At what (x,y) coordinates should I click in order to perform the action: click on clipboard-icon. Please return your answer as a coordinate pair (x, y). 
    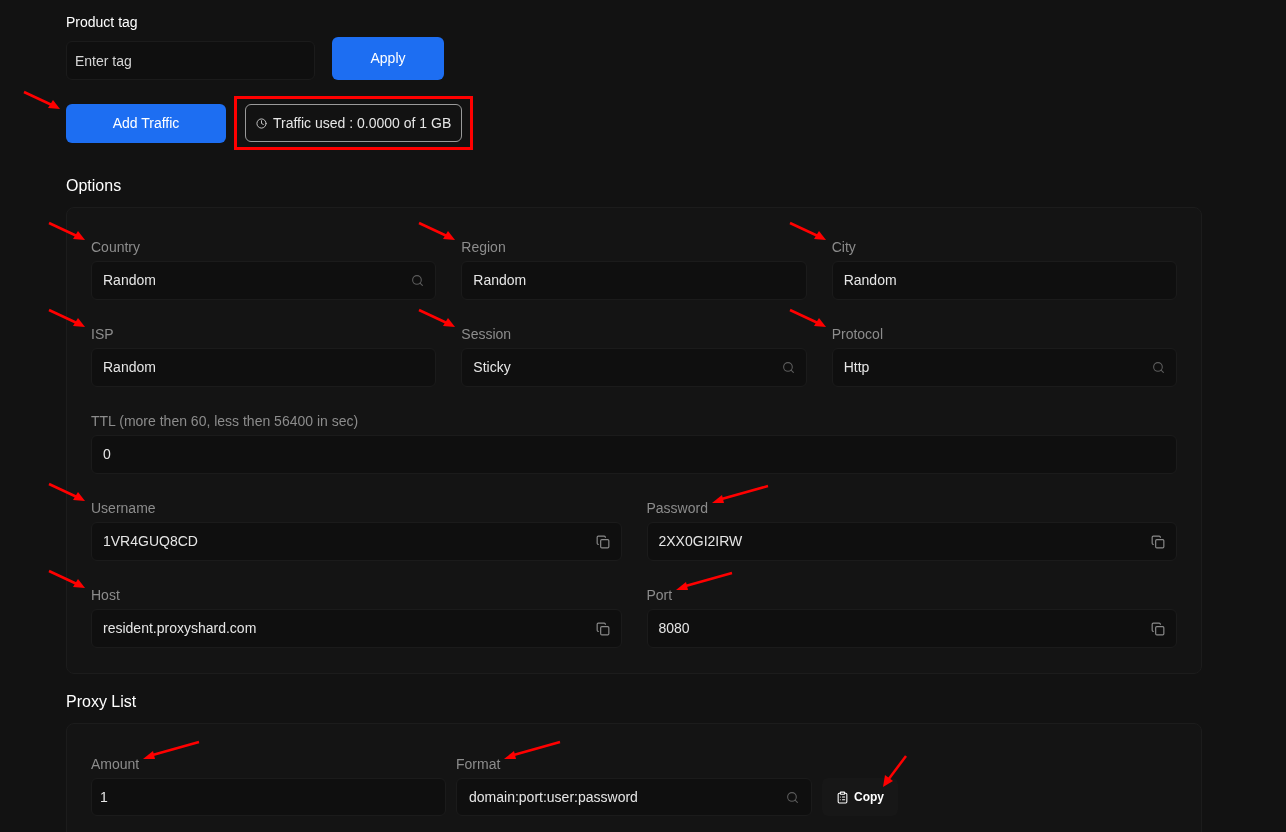
    Looking at the image, I should click on (842, 797).